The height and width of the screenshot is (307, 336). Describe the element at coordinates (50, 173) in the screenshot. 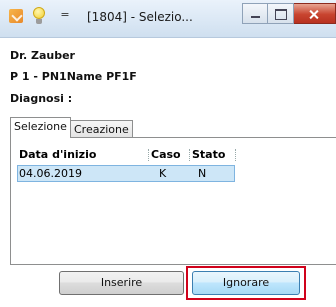

I see `cell-data-inizio: 04.06.2019` at that location.